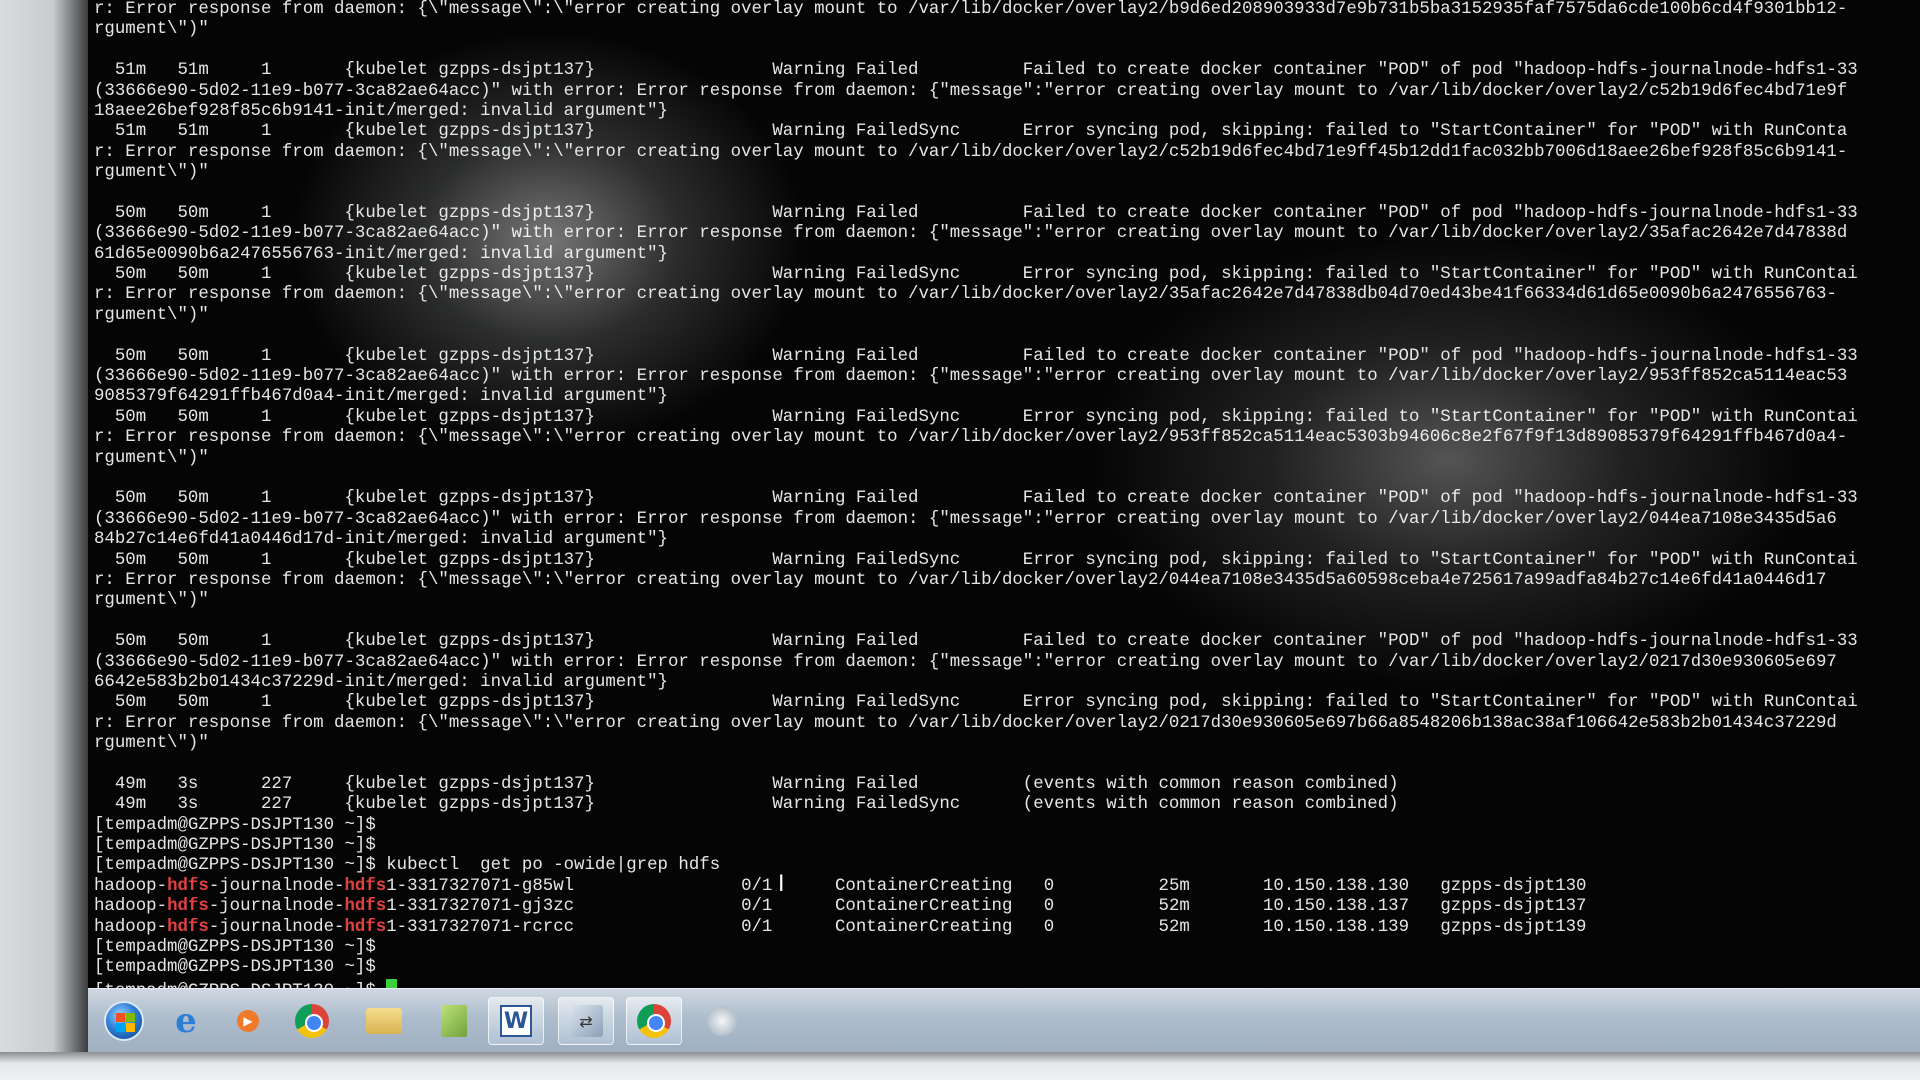  Describe the element at coordinates (1336, 907) in the screenshot. I see `pod-ip: 10.150.138.137` at that location.